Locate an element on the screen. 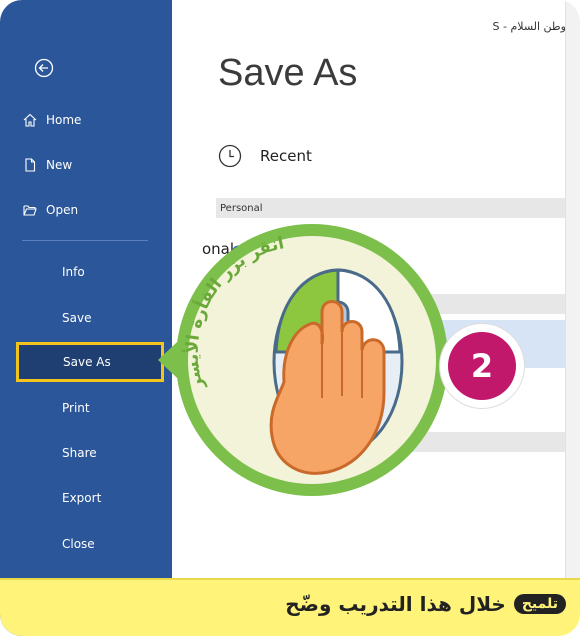 This screenshot has height=636, width=580. scrollbar is located at coordinates (572, 318).